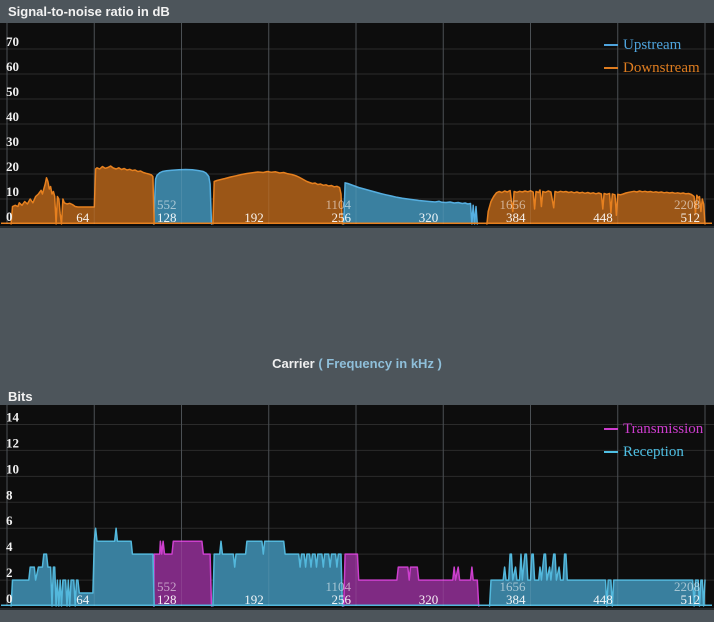 Image resolution: width=714 pixels, height=622 pixels. What do you see at coordinates (12, 116) in the screenshot?
I see `svg-text: 40` at bounding box center [12, 116].